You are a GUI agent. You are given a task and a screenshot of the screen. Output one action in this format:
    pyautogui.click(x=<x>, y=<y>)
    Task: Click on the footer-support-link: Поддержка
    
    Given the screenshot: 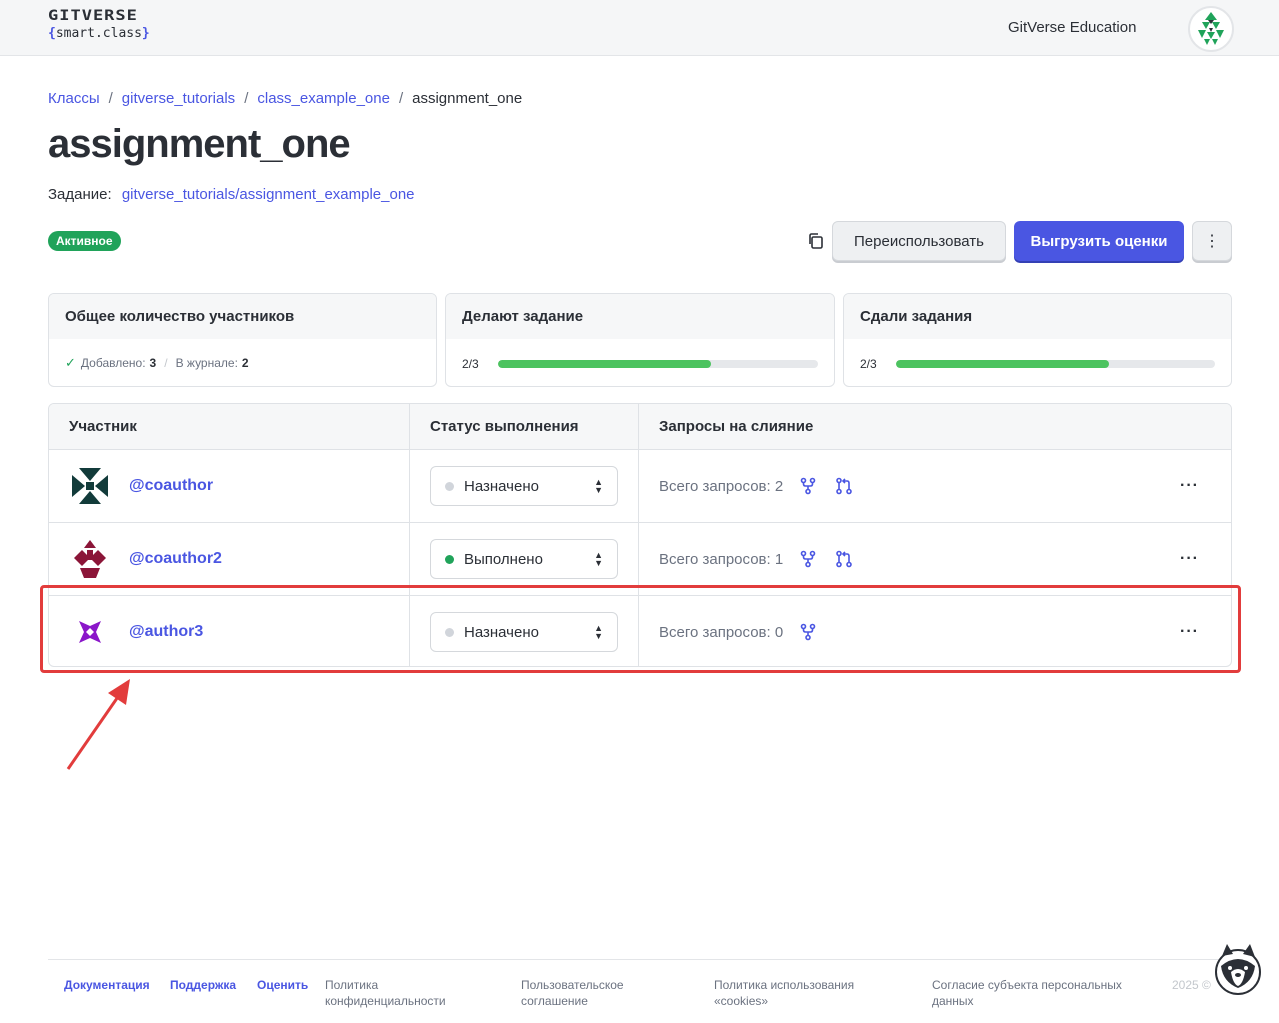 What is the action you would take?
    pyautogui.click(x=203, y=985)
    